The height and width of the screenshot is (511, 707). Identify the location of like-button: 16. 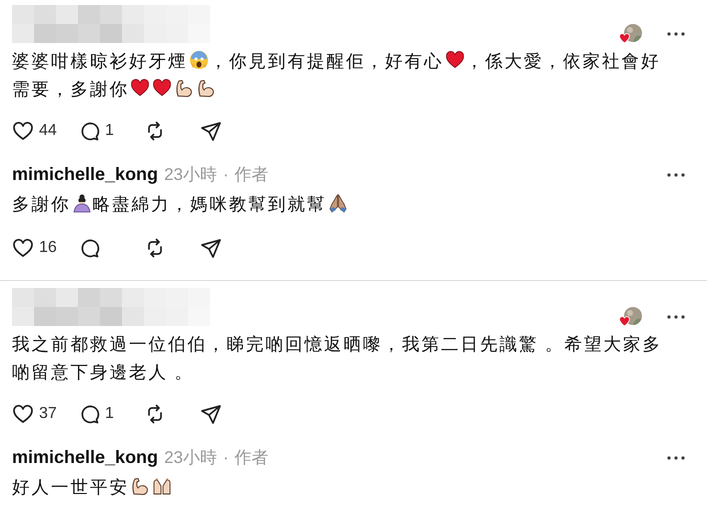
(45, 248).